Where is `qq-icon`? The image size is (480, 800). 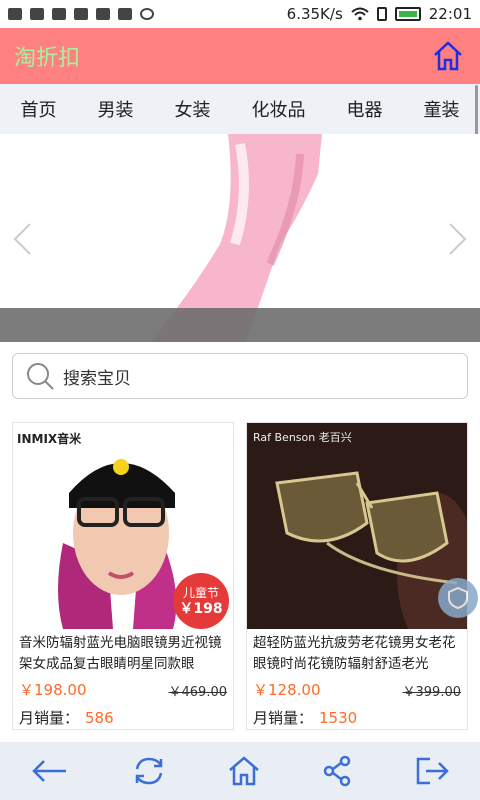 qq-icon is located at coordinates (37, 14).